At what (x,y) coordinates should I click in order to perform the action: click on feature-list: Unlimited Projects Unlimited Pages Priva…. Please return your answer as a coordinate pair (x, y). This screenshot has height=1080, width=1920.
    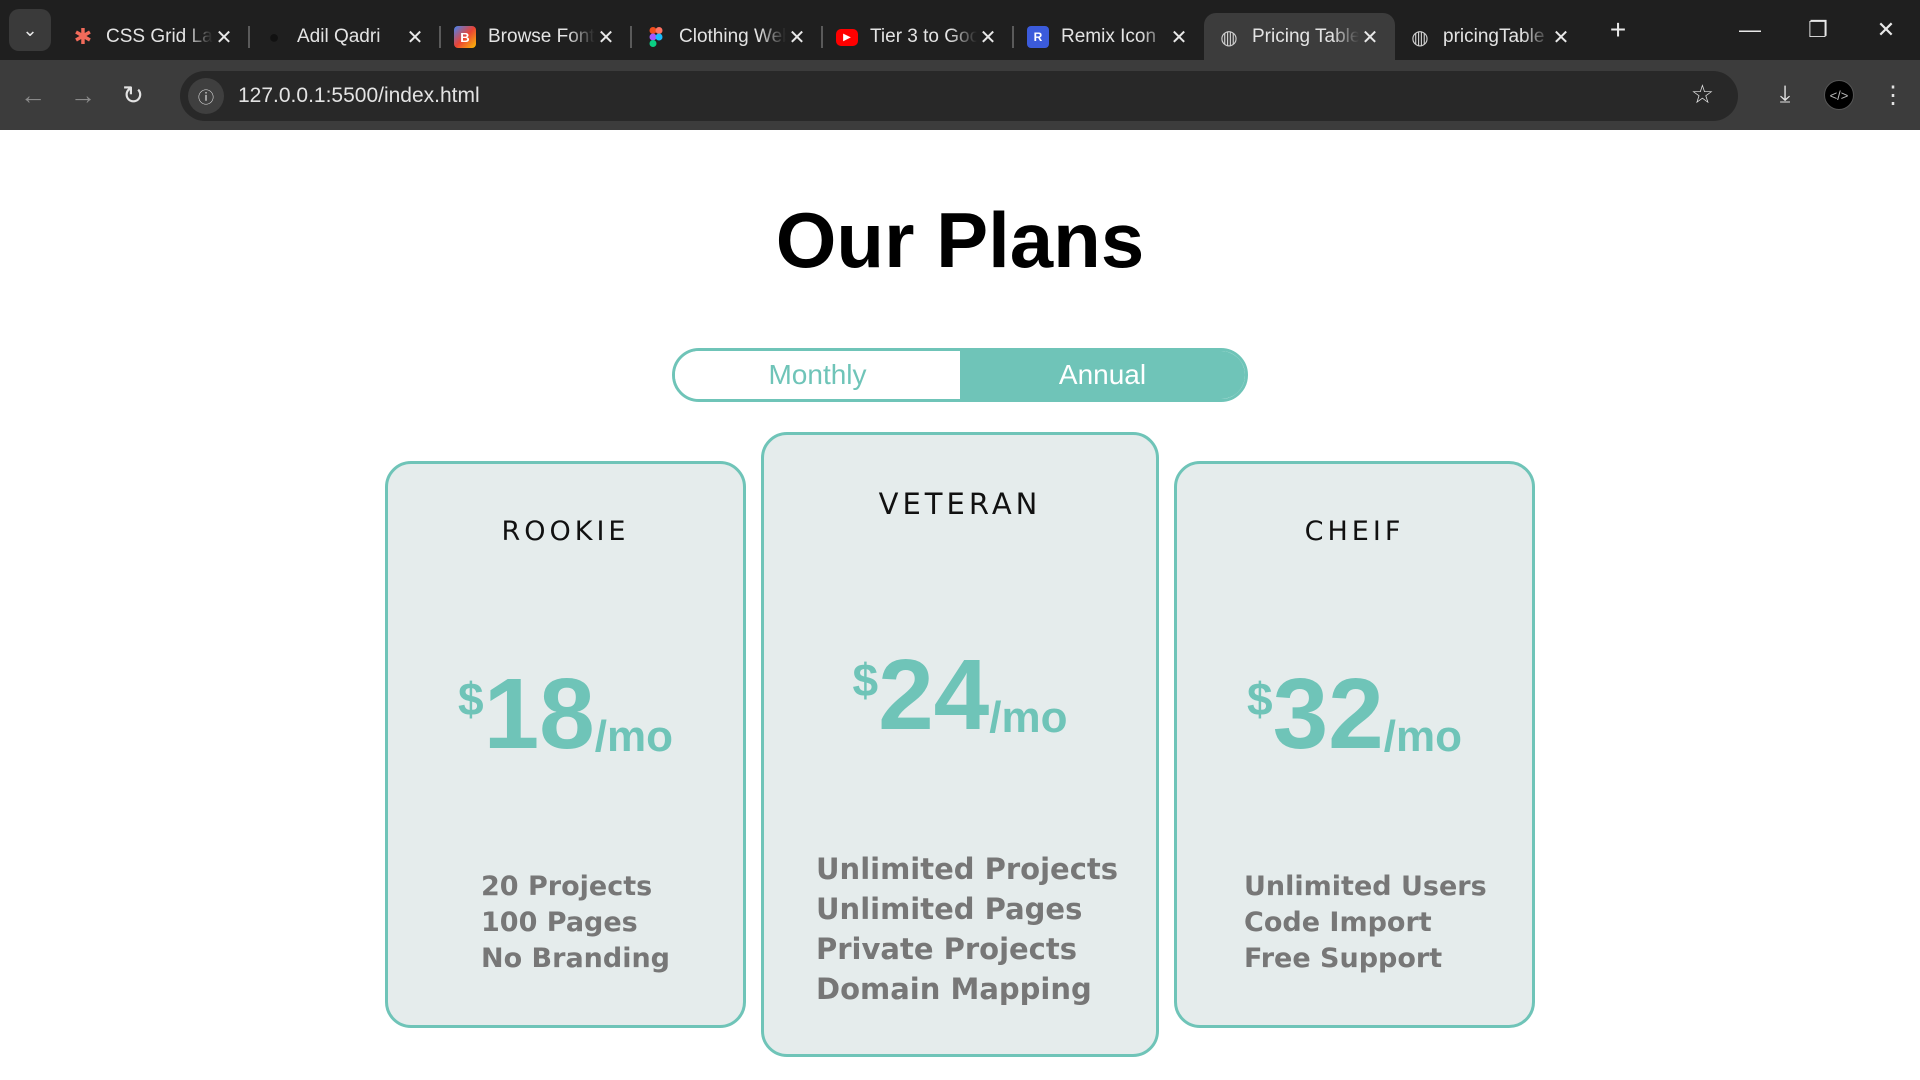
    Looking at the image, I should click on (967, 929).